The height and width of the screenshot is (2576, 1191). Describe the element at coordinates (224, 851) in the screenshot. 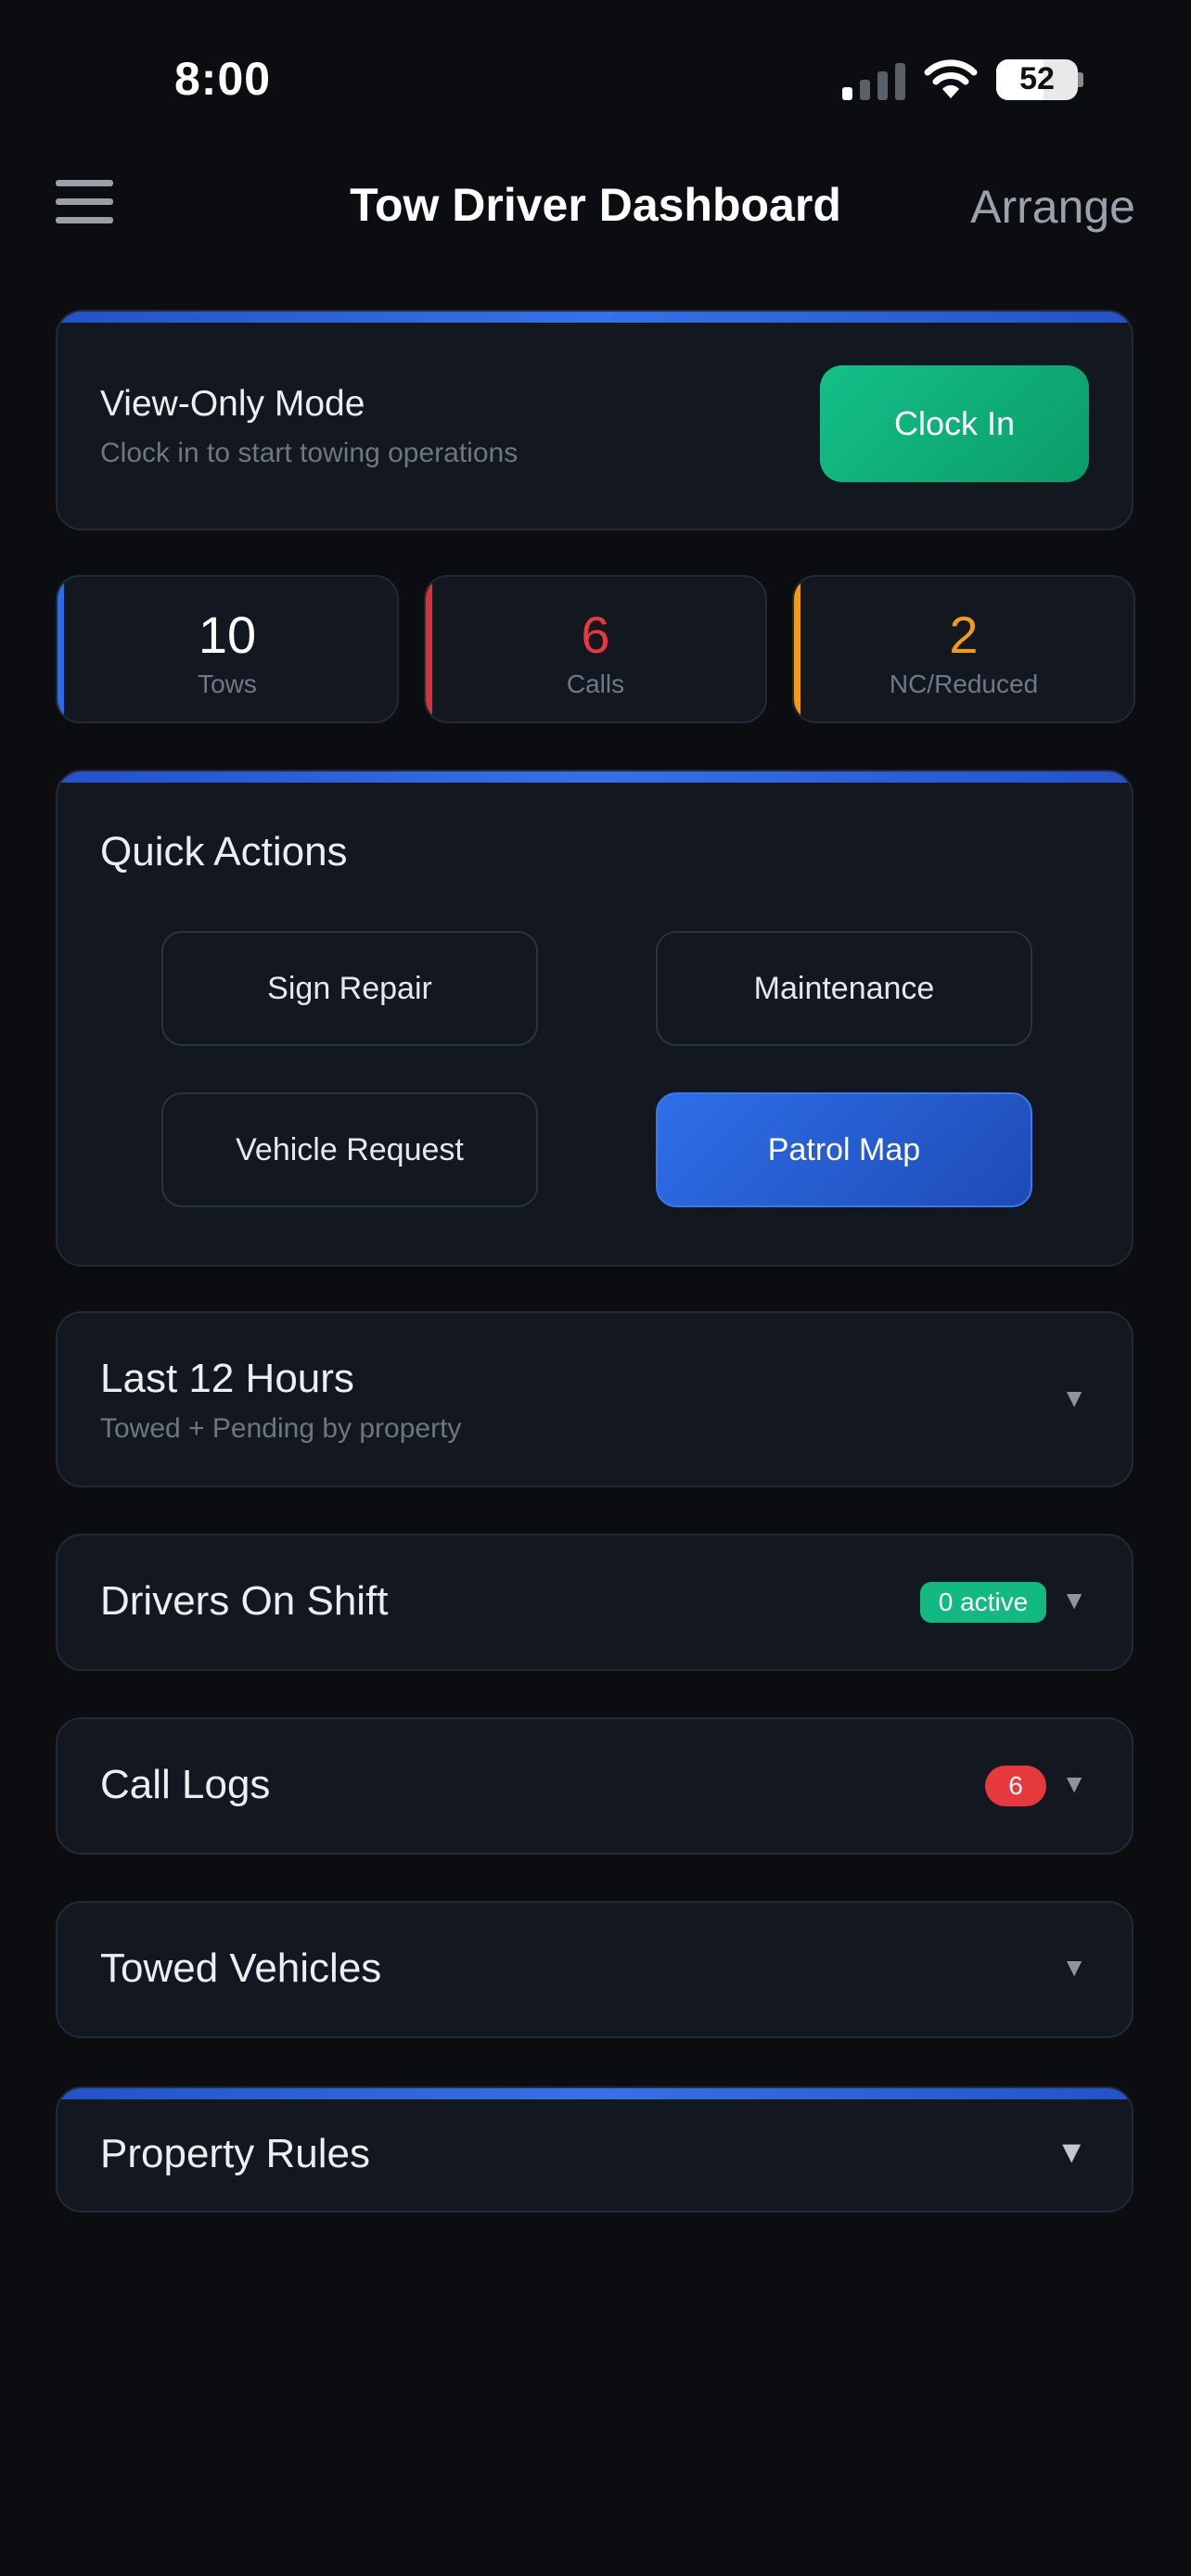

I see `quick-actions-title: Quick Actions` at that location.